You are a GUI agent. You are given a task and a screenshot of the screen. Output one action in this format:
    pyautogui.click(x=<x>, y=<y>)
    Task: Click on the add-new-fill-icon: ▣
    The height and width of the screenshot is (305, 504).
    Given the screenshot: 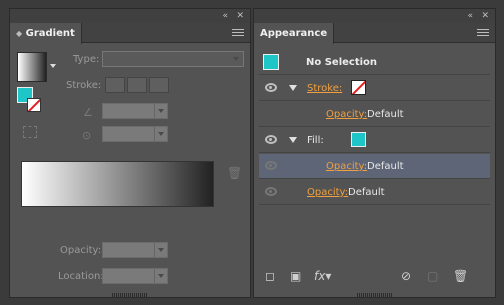 What is the action you would take?
    pyautogui.click(x=295, y=276)
    